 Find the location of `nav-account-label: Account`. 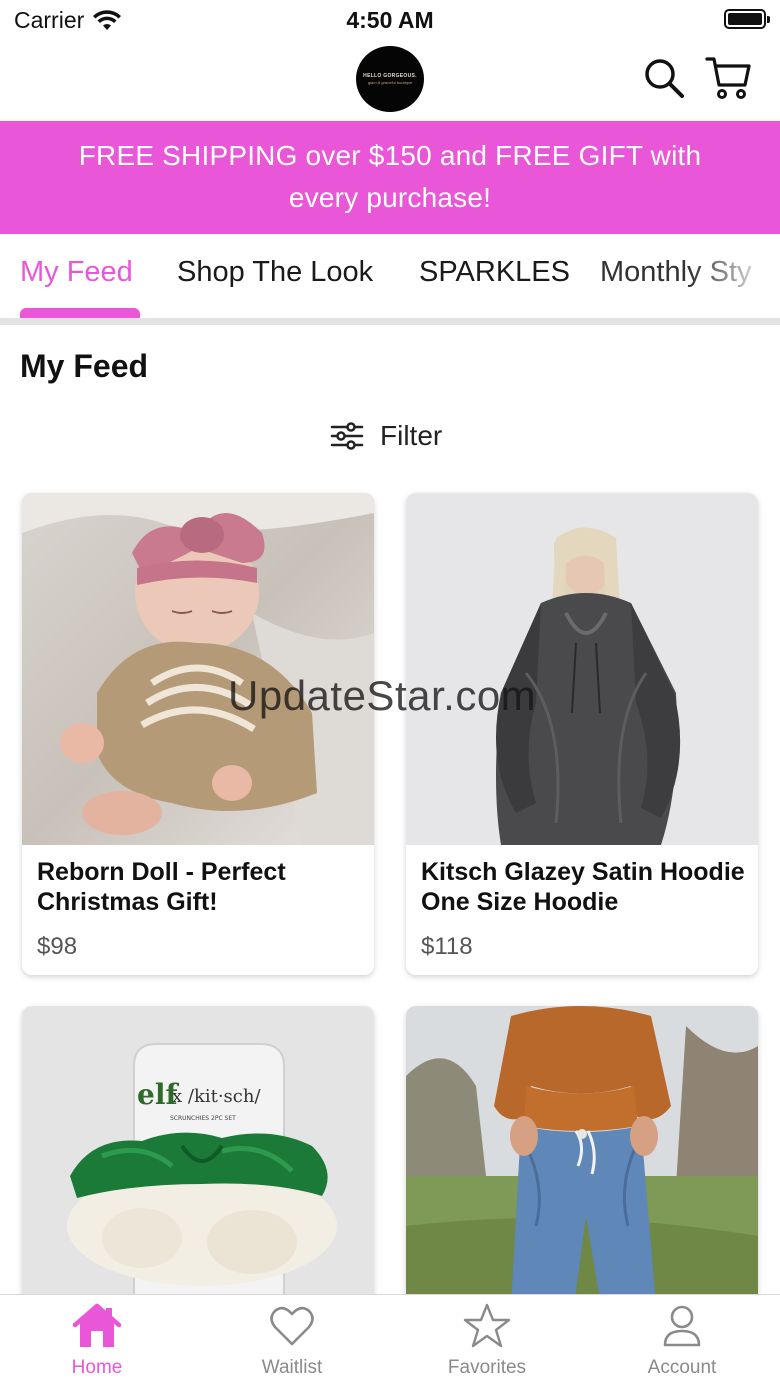

nav-account-label: Account is located at coordinates (682, 1367).